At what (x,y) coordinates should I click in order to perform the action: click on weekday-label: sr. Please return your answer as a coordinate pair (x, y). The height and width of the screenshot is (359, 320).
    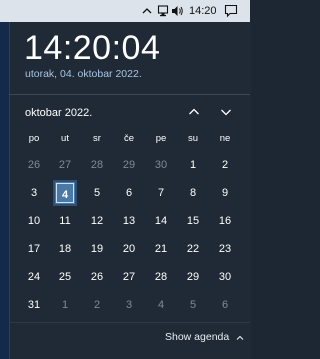
    Looking at the image, I should click on (97, 138).